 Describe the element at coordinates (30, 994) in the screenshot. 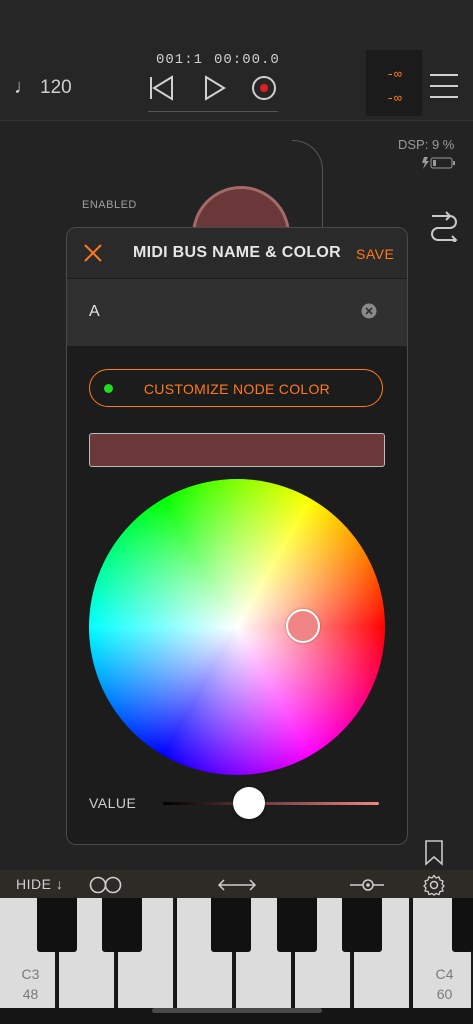

I see `key-number-label: 48` at that location.